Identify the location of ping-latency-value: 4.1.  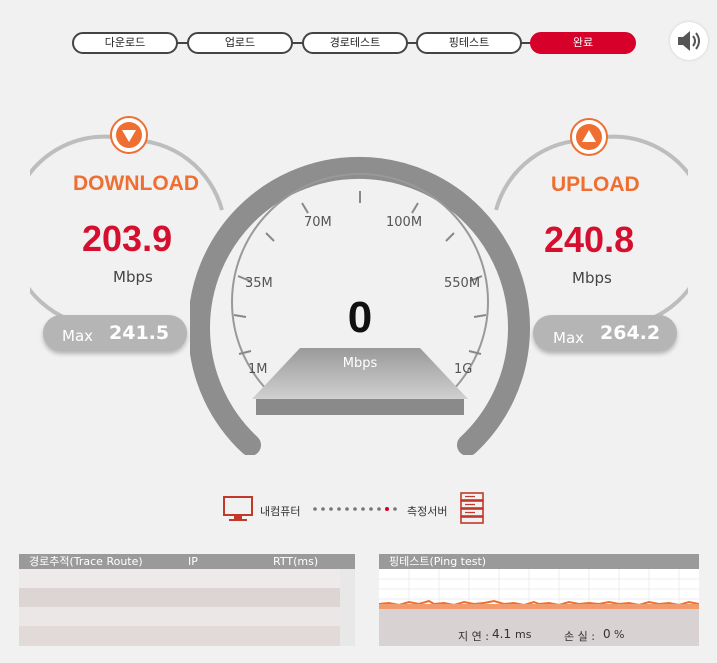
(502, 634).